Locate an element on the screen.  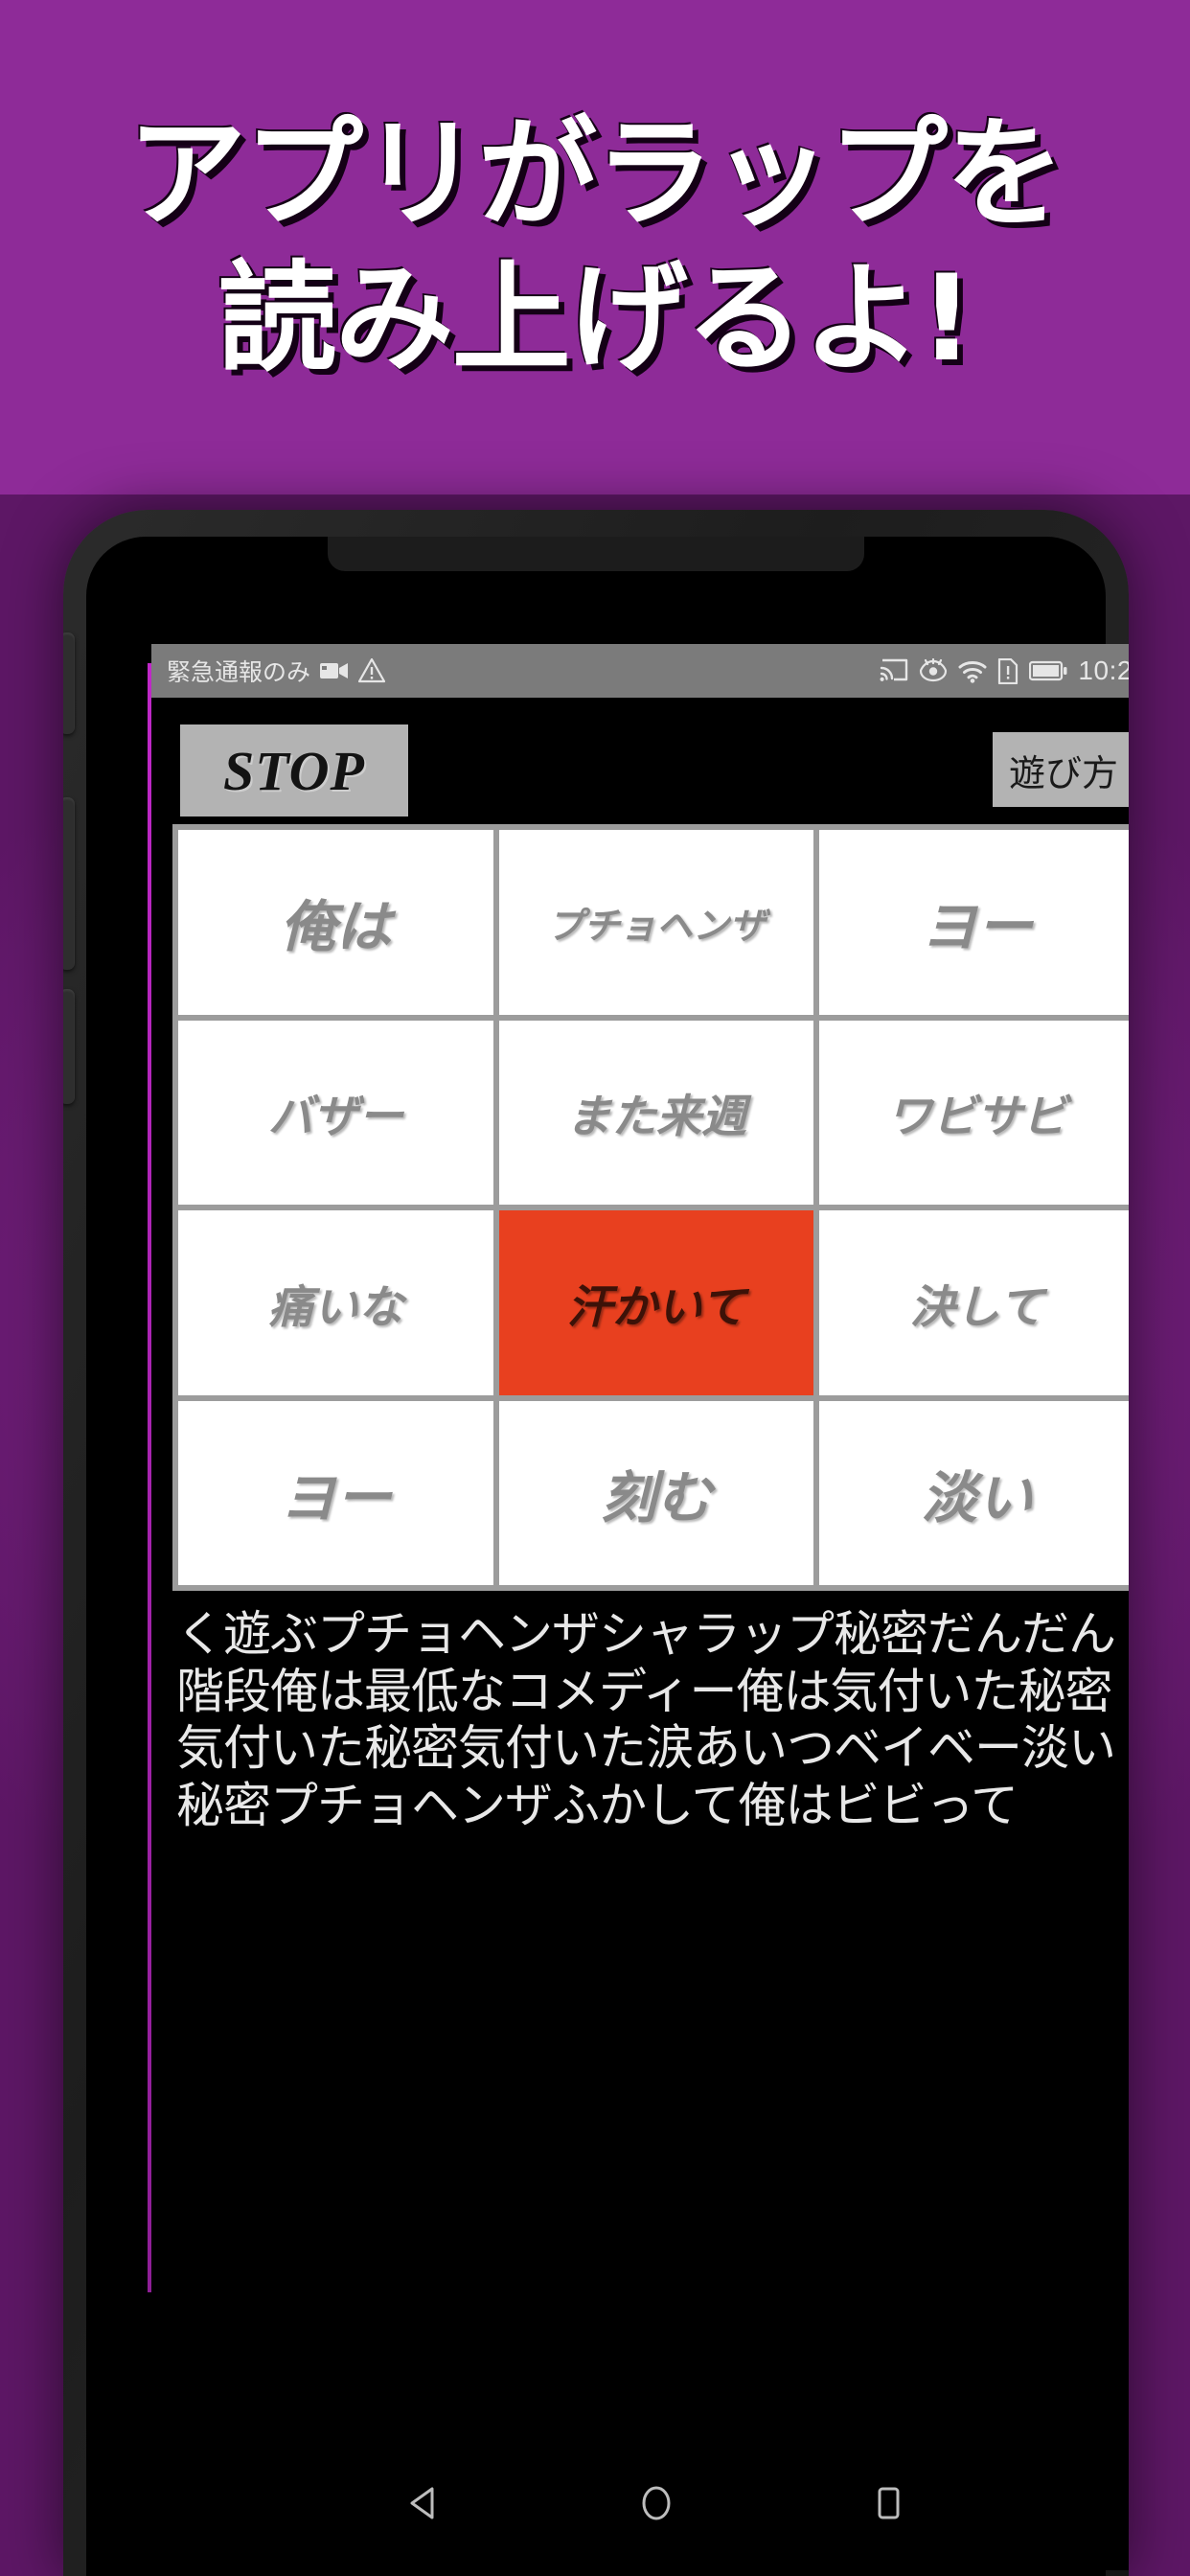
word-cell: プチョヘンザ is located at coordinates (656, 922).